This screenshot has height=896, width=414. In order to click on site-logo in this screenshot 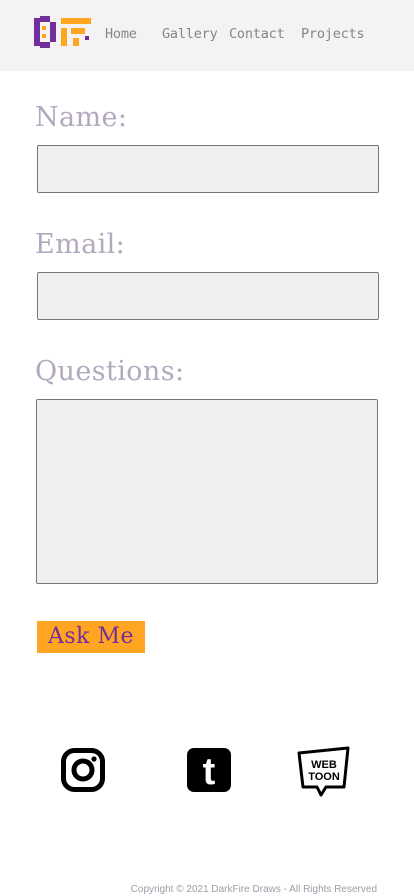, I will do `click(62, 32)`.